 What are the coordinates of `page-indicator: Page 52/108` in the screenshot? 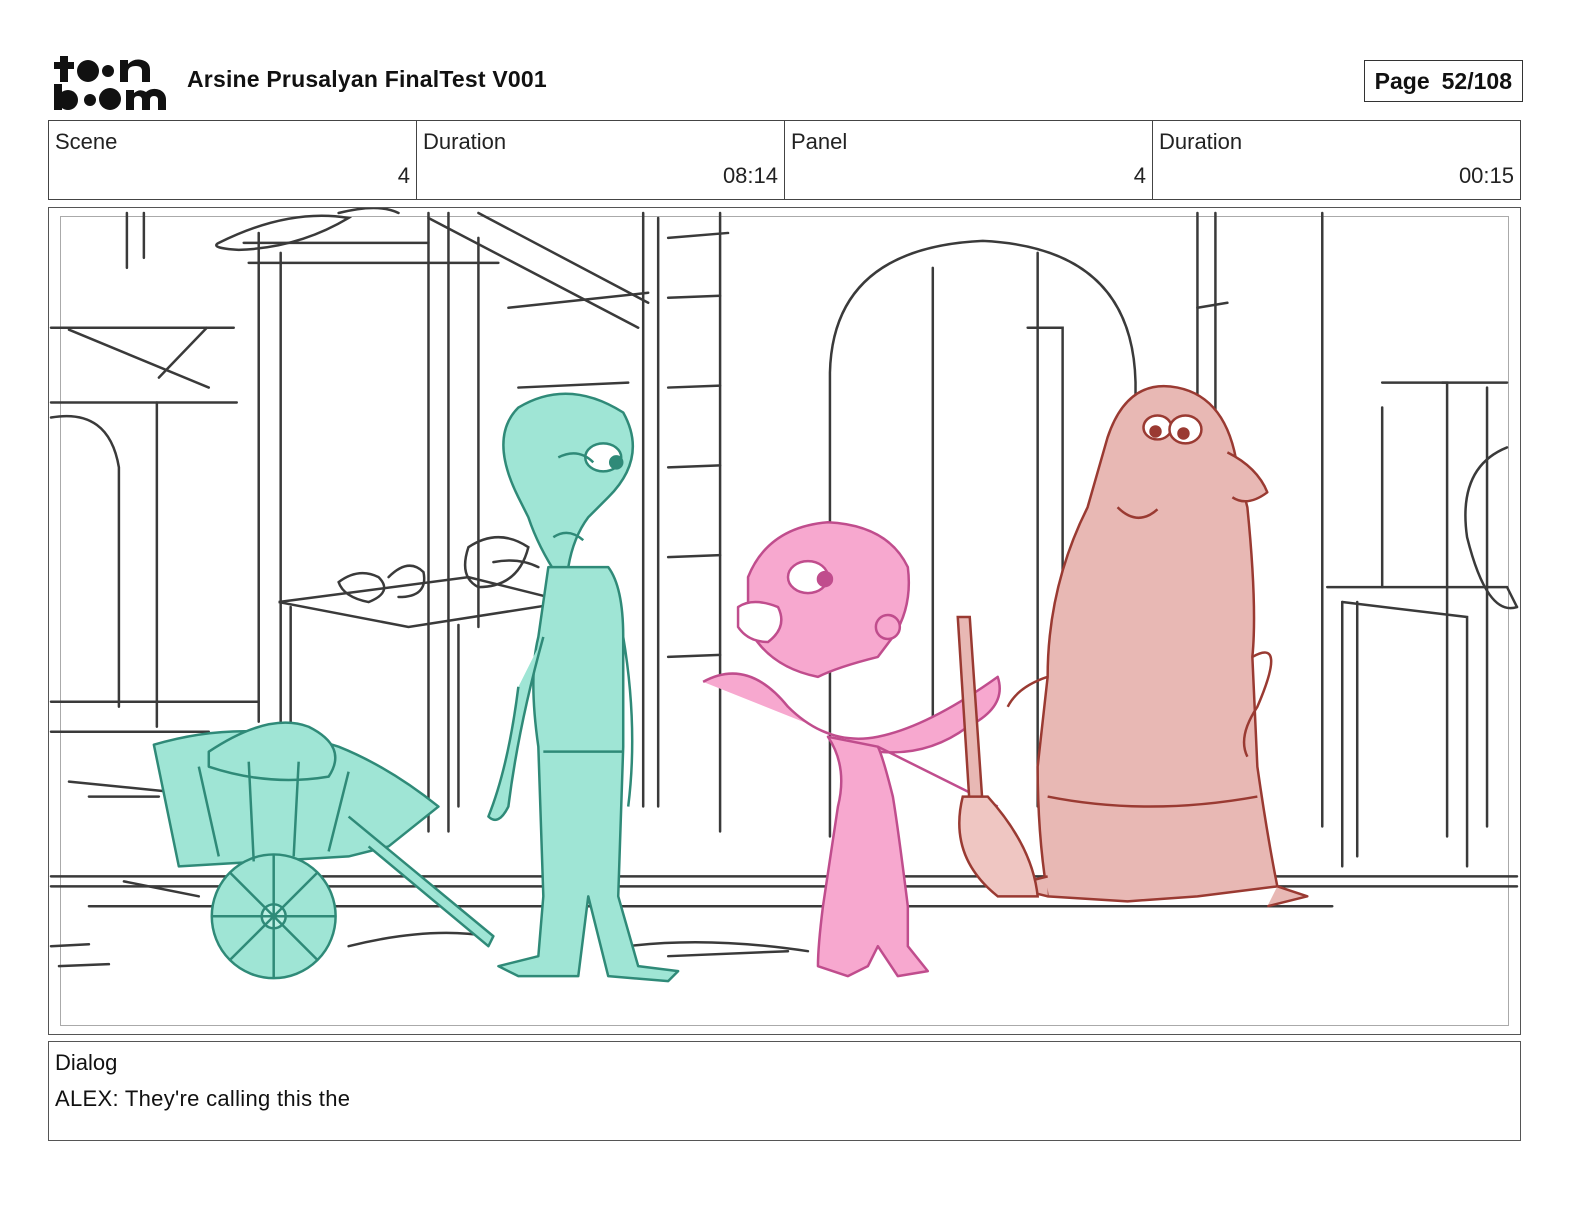 It's located at (1443, 81).